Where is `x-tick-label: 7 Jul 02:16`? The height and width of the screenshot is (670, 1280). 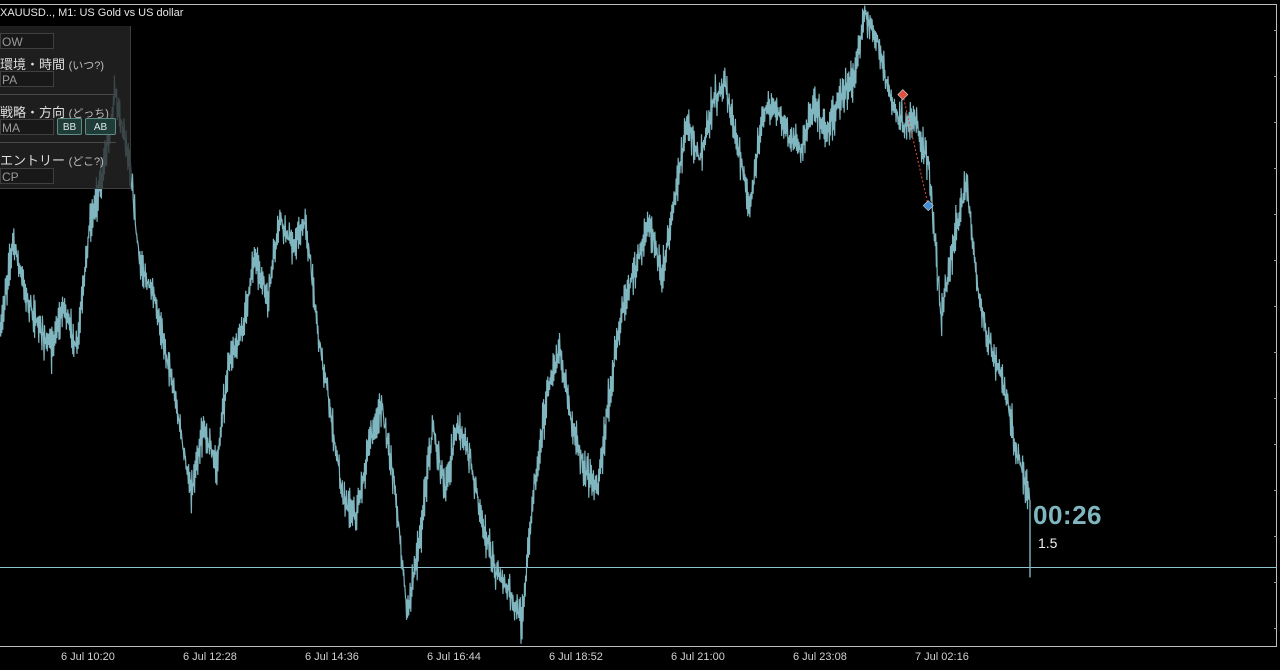 x-tick-label: 7 Jul 02:16 is located at coordinates (942, 657).